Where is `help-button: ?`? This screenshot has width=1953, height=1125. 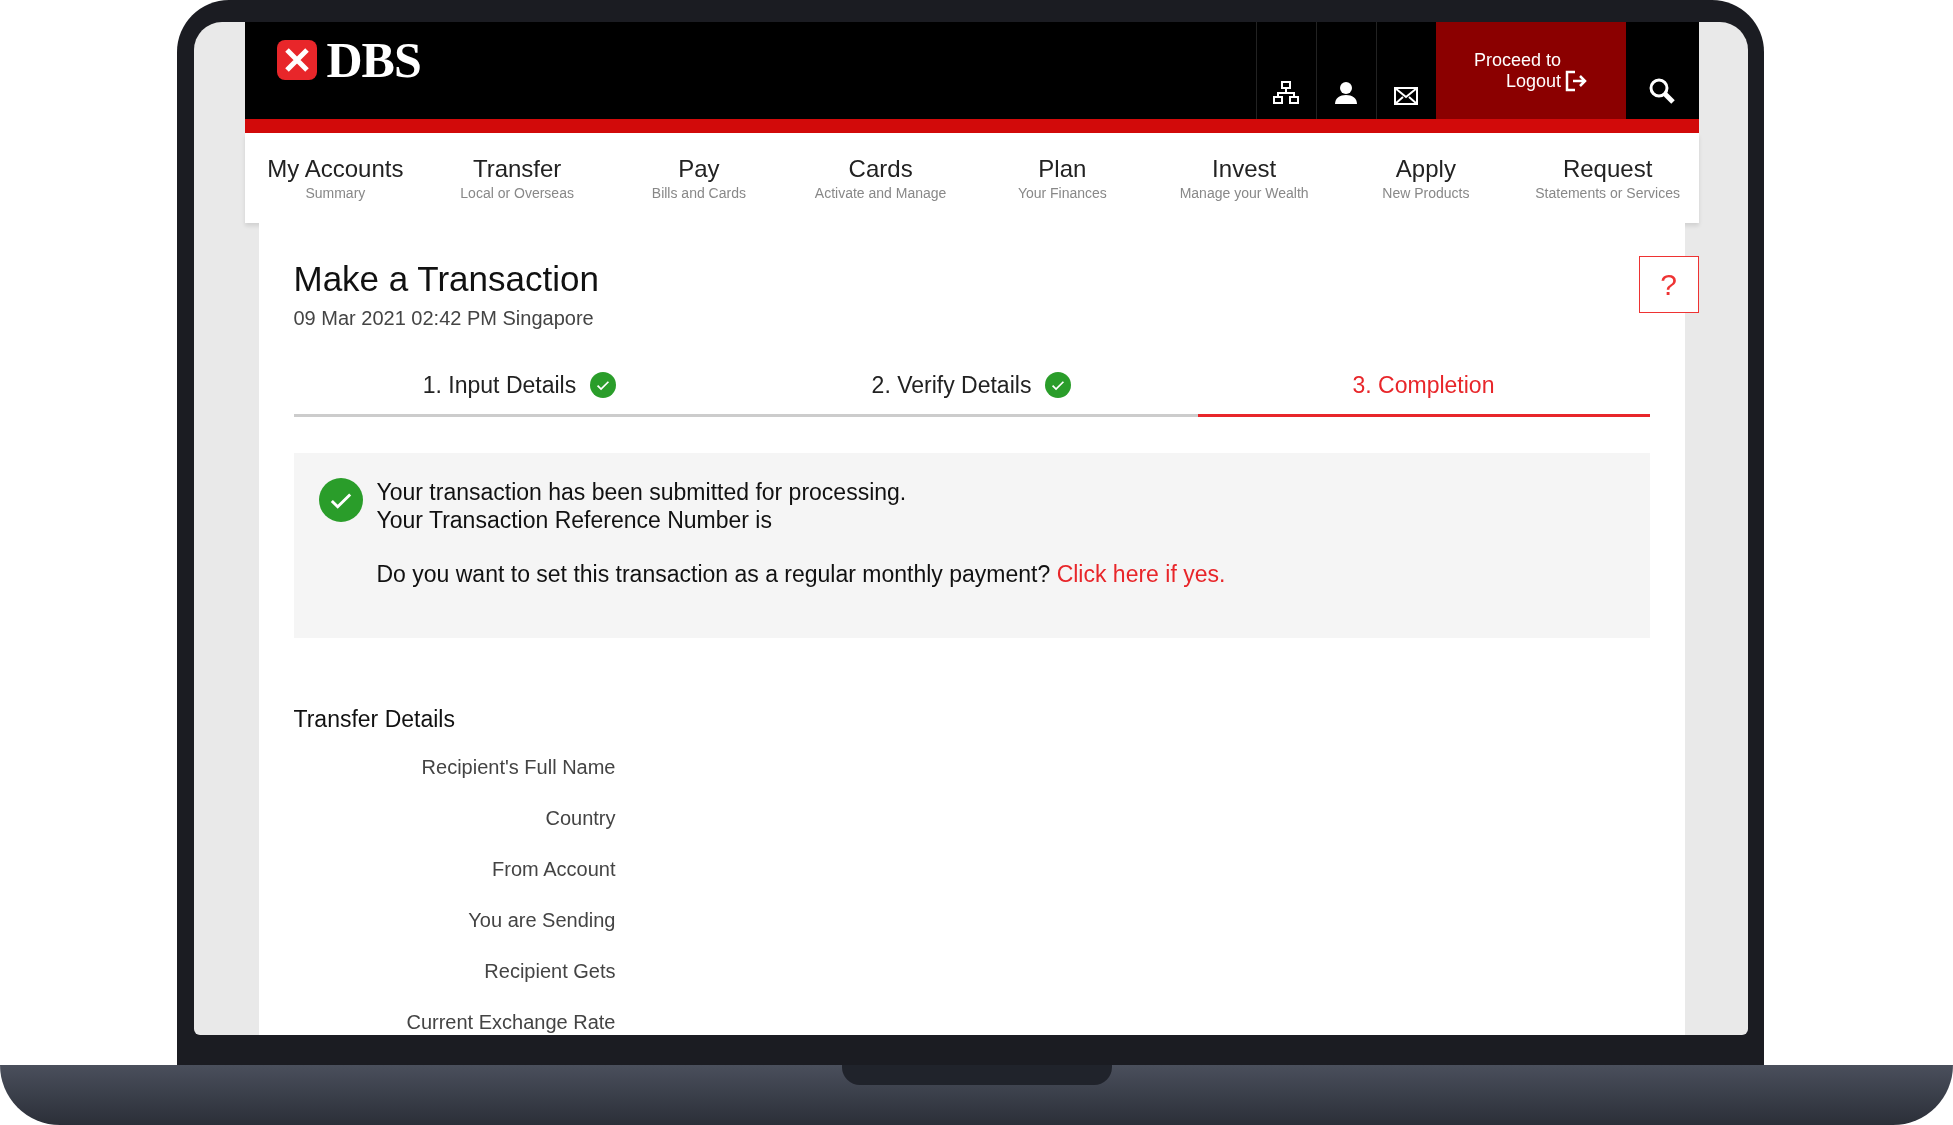
help-button: ? is located at coordinates (1668, 284).